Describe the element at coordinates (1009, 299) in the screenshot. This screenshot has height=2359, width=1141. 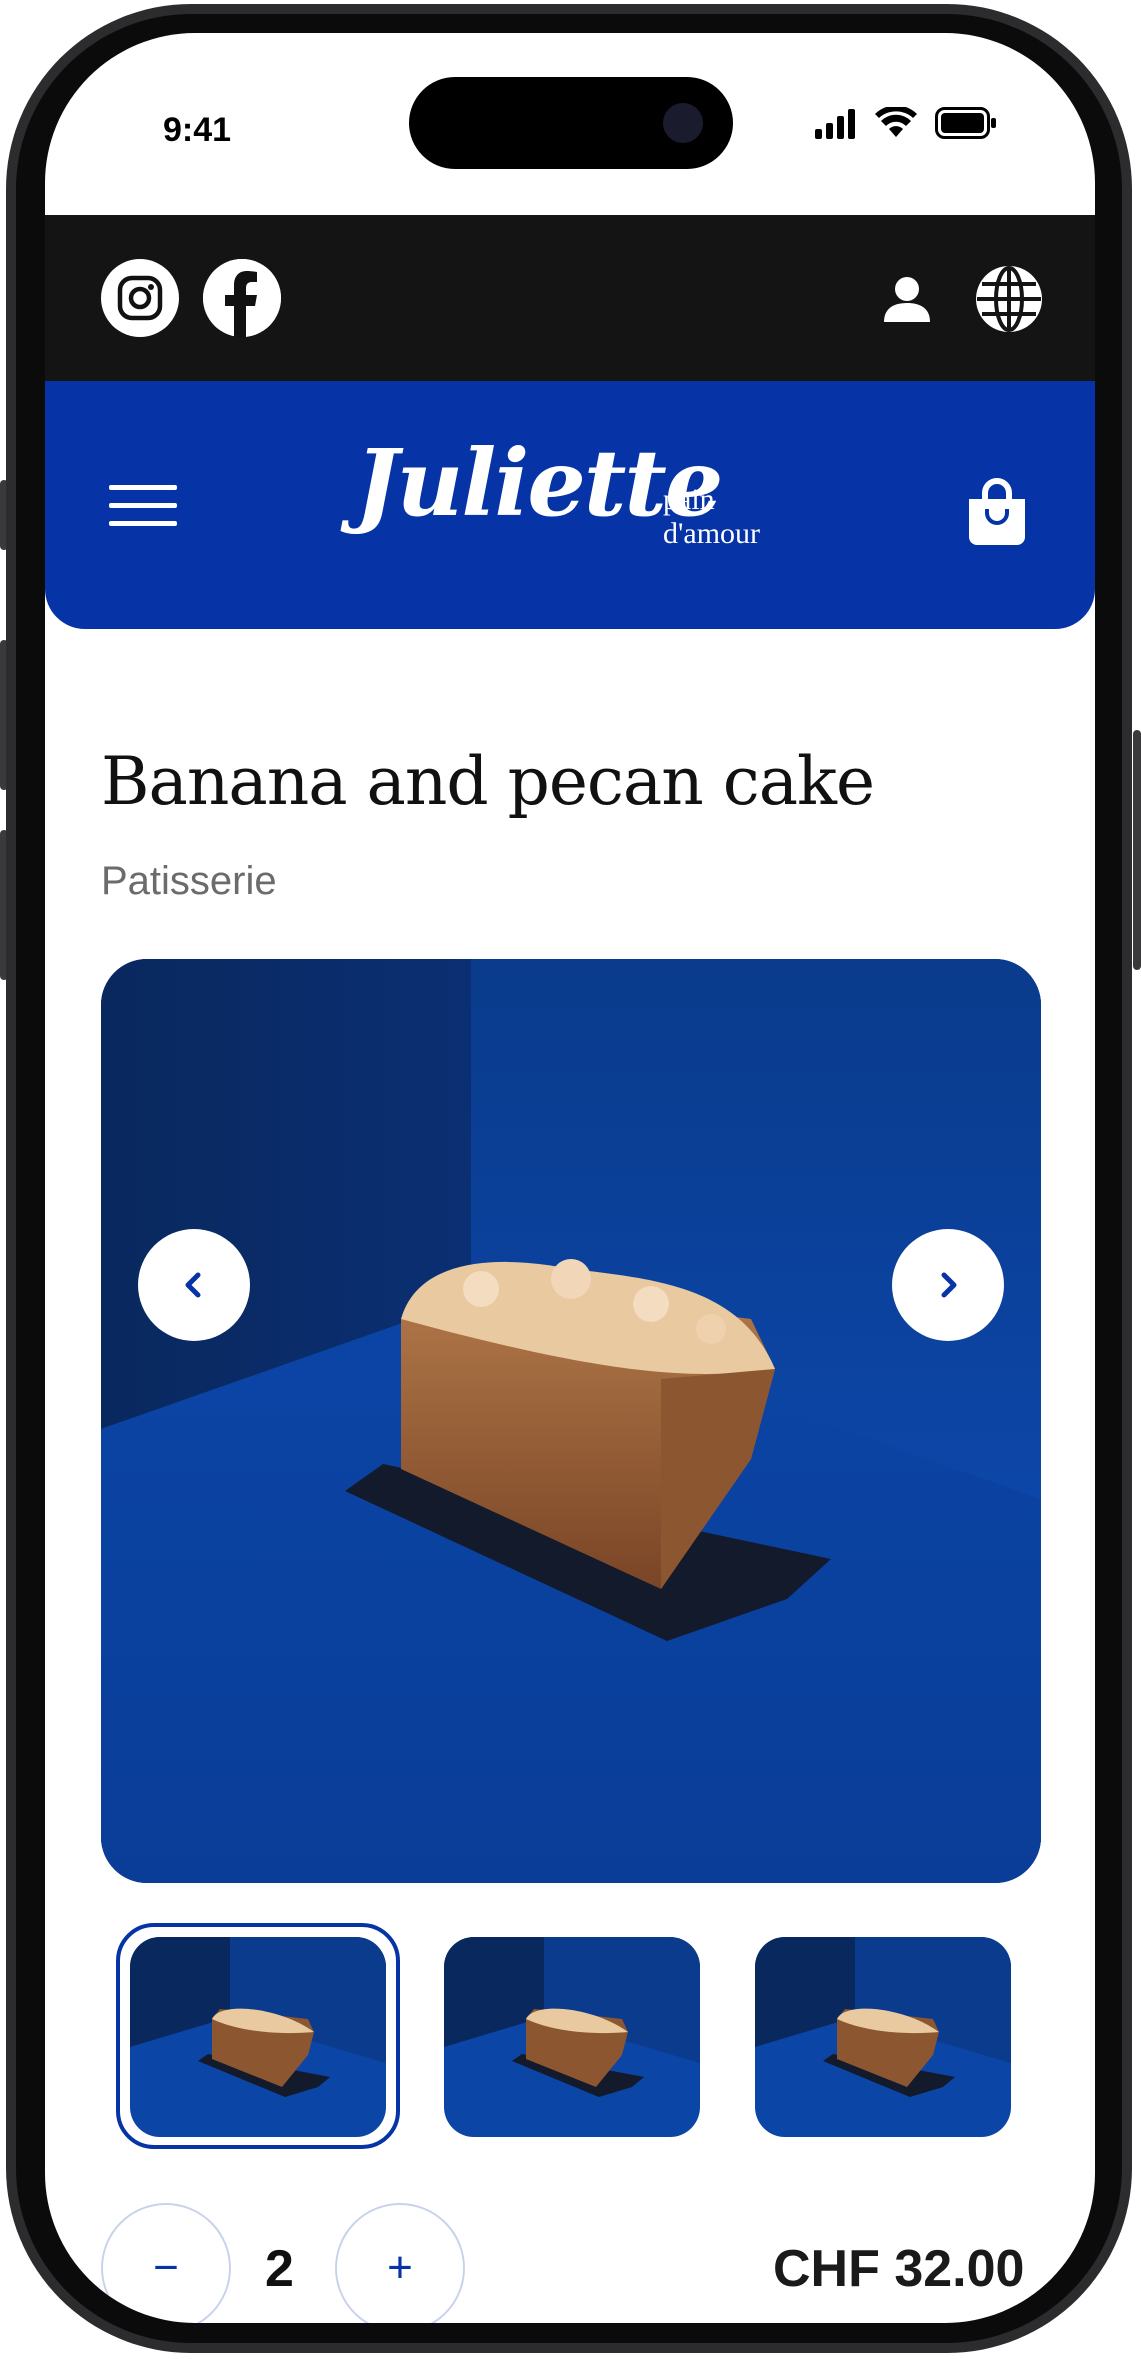
I see `globe-icon` at that location.